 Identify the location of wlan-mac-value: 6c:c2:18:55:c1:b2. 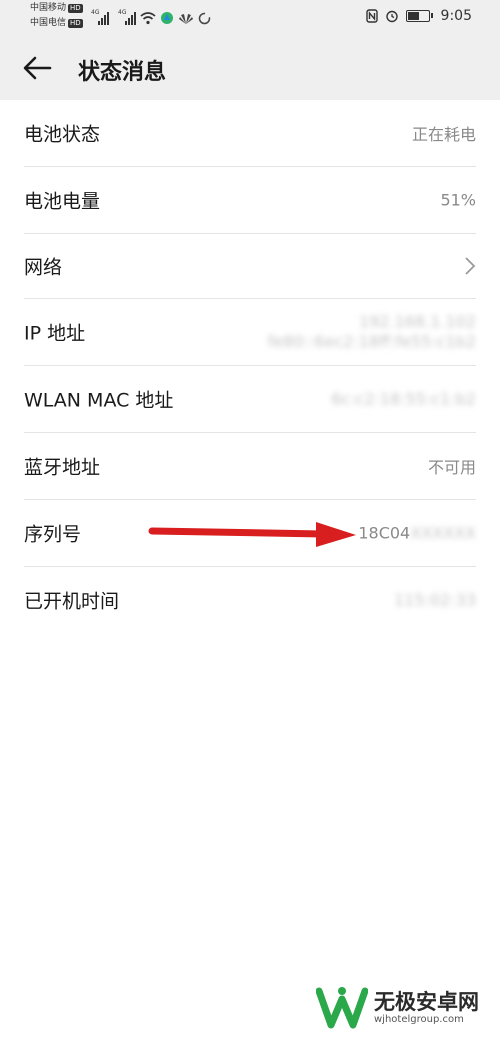
(403, 399).